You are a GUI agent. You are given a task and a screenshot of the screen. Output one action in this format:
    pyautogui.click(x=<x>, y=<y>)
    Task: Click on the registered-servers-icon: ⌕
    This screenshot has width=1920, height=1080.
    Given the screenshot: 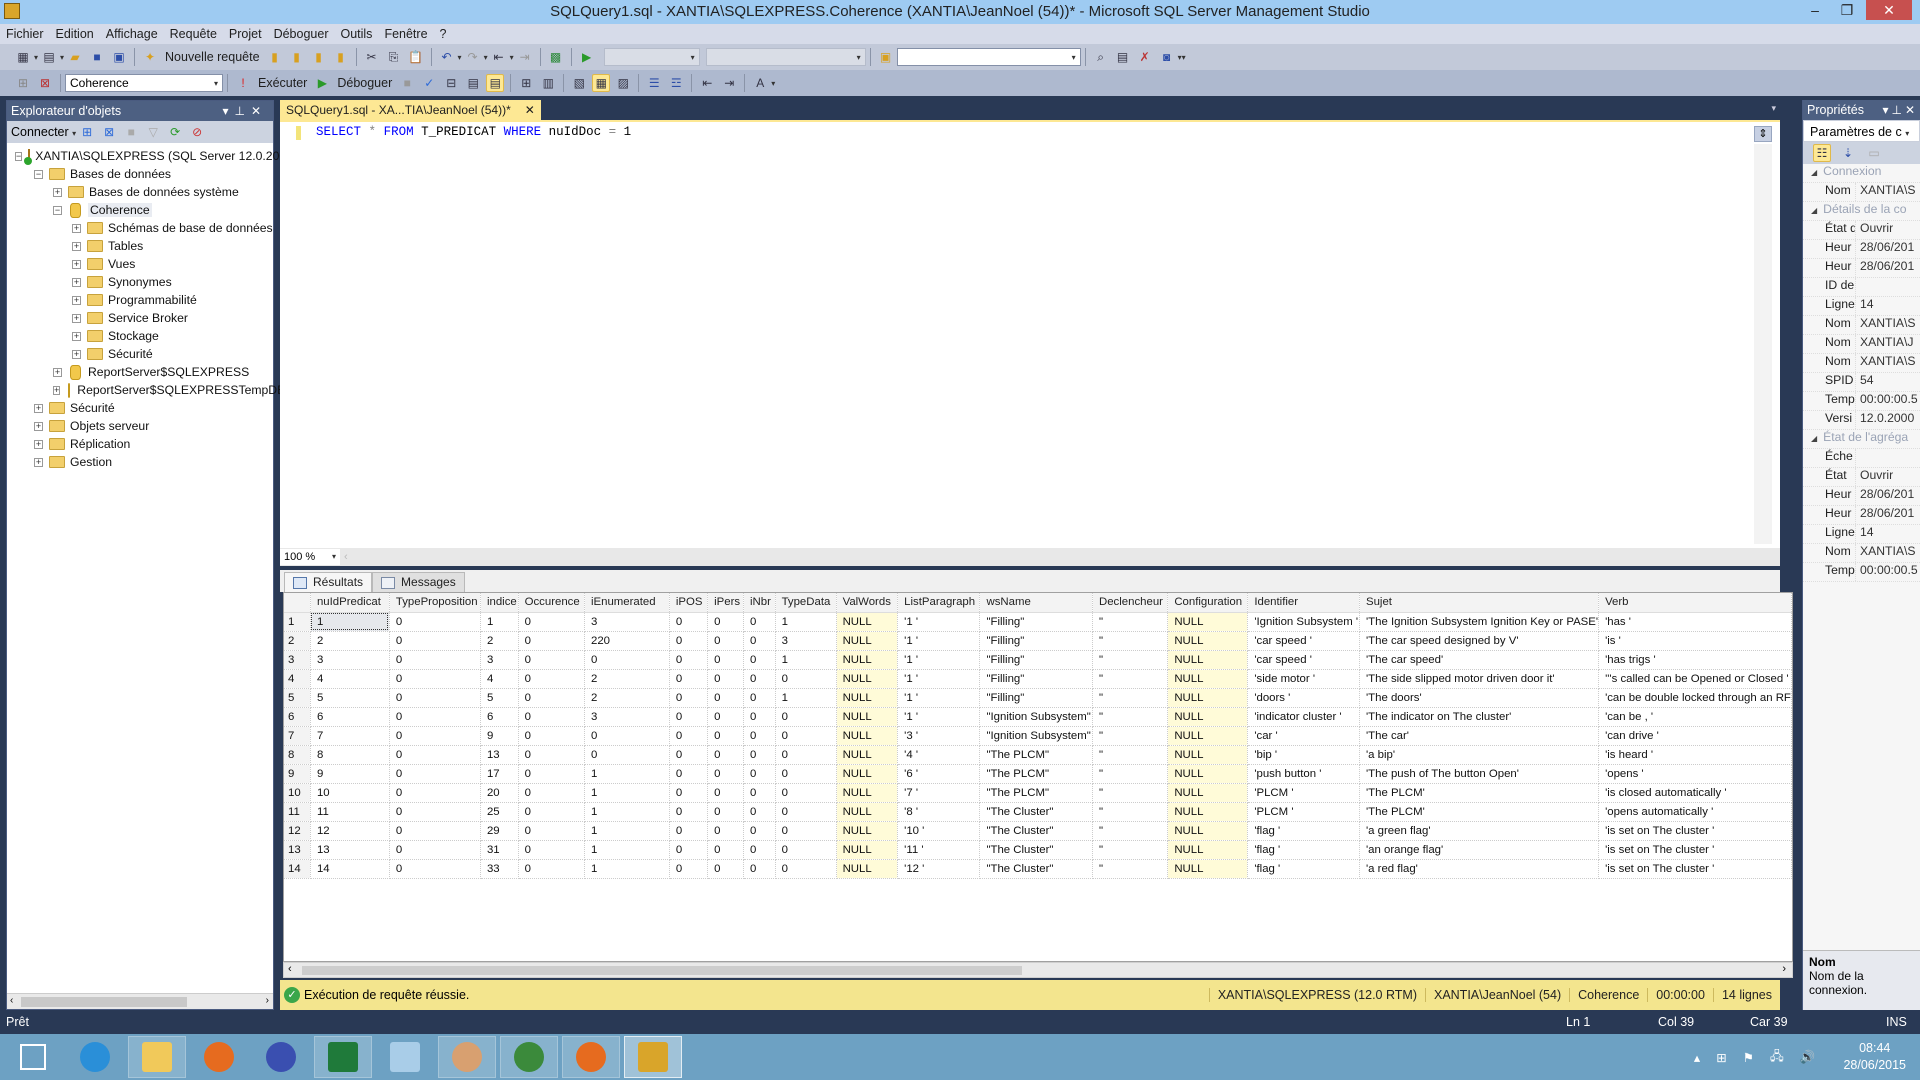 What is the action you would take?
    pyautogui.click(x=1101, y=57)
    